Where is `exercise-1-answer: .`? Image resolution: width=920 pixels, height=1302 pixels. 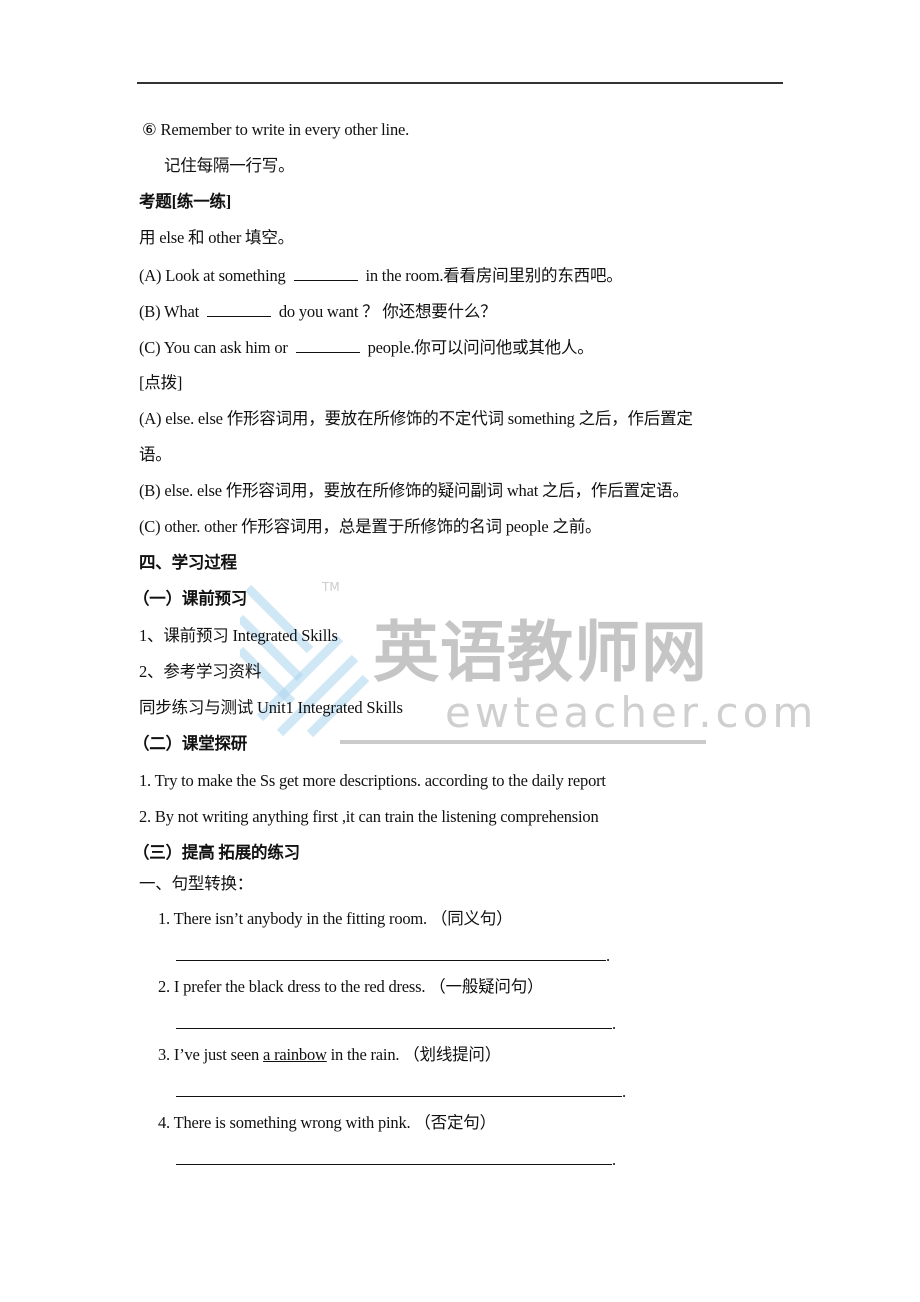
exercise-1-answer: . is located at coordinates (393, 955).